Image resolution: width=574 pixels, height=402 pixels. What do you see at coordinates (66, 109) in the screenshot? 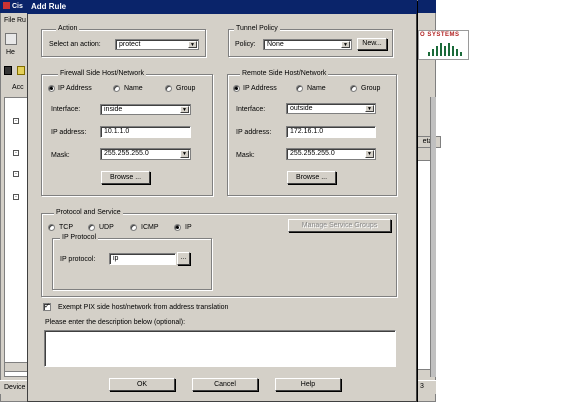
I see `fw-interface-label: Interface:` at bounding box center [66, 109].